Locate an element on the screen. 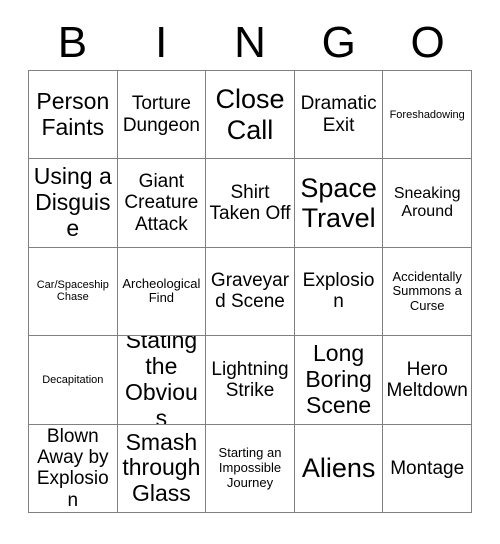 This screenshot has width=500, height=544. bingo-cell: Shirt Taken Off is located at coordinates (250, 203).